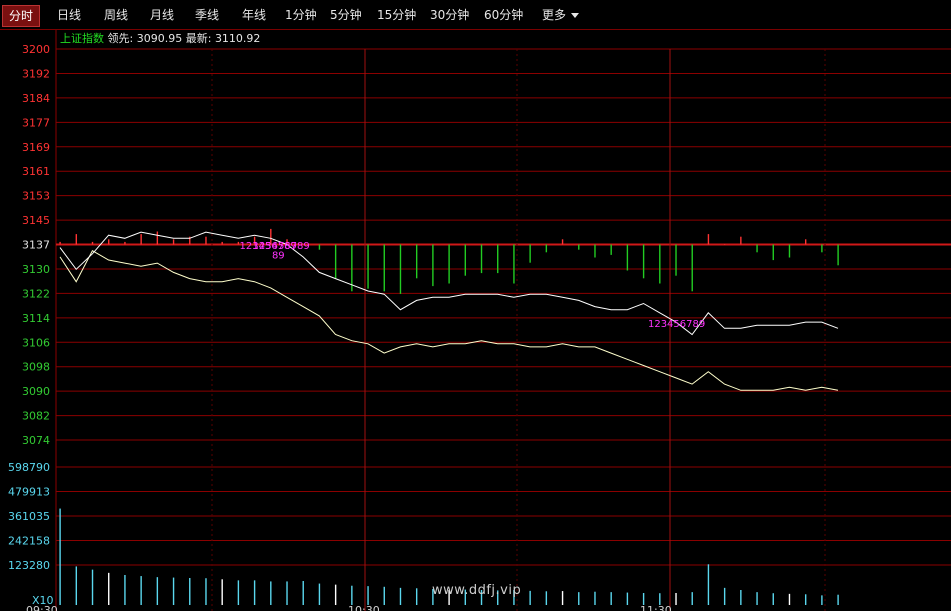 The height and width of the screenshot is (611, 951). Describe the element at coordinates (301, 15) in the screenshot. I see `tab-1min: 1分钟` at that location.